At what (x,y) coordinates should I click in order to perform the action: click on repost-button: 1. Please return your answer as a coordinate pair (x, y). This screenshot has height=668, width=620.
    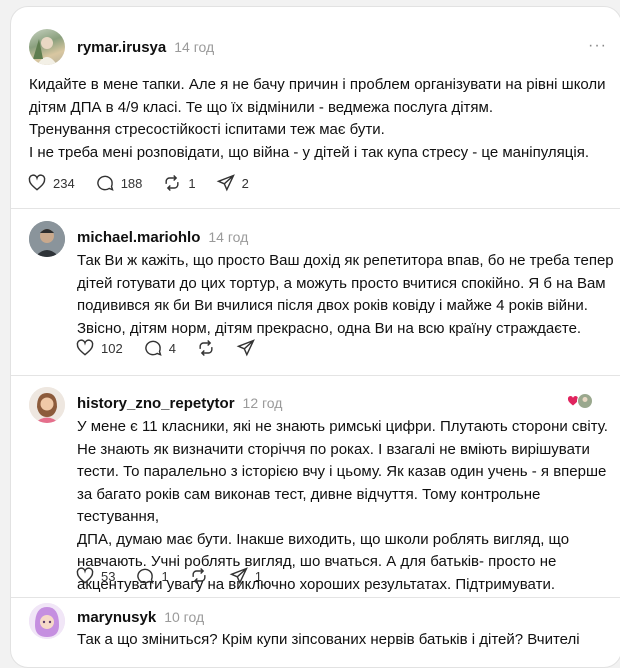
    Looking at the image, I should click on (179, 183).